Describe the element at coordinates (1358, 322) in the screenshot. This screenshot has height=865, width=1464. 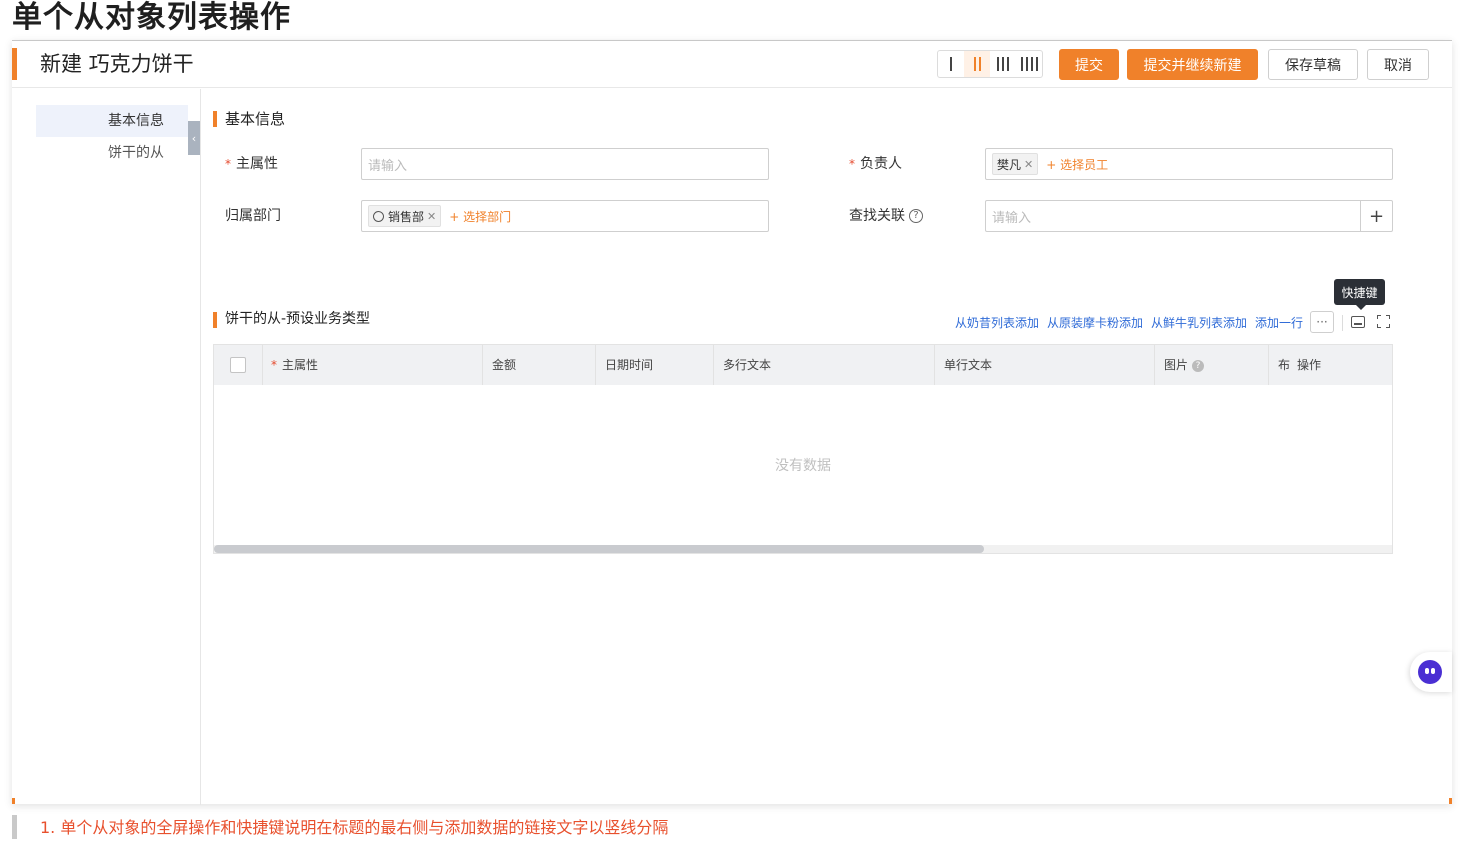
I see `keyboard-shortcut-icon` at that location.